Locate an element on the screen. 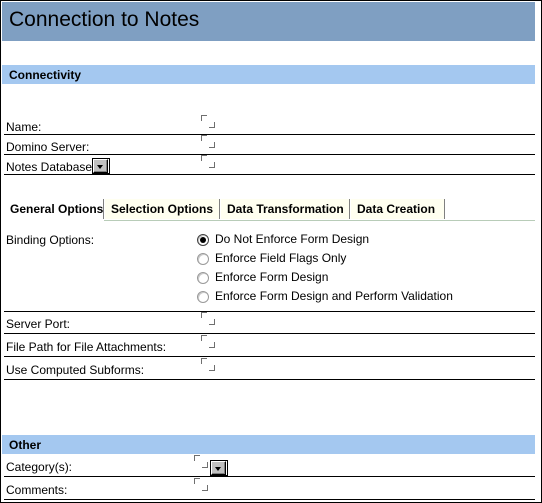 This screenshot has height=503, width=542. section-header-other: Other is located at coordinates (268, 444).